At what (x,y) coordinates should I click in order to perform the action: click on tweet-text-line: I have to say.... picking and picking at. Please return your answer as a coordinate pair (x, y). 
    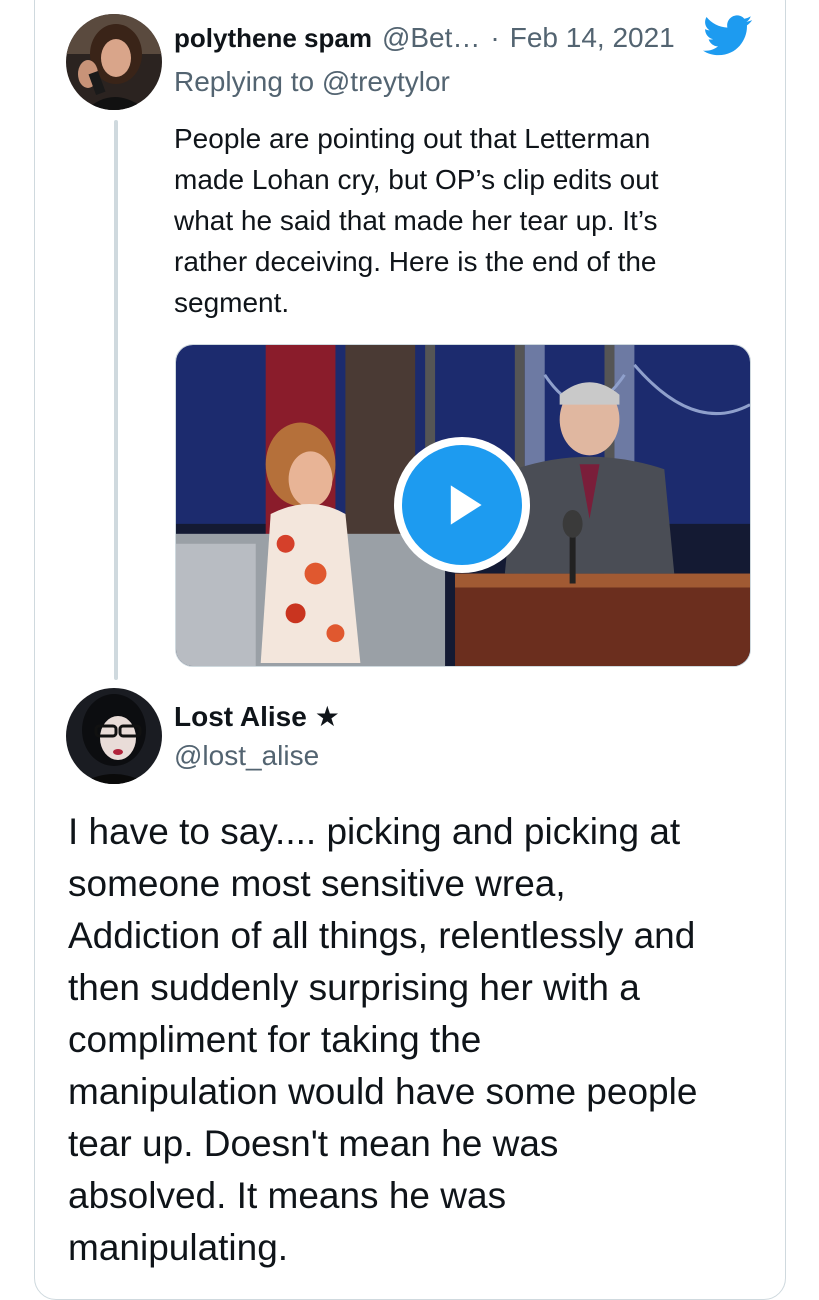
    Looking at the image, I should click on (374, 831).